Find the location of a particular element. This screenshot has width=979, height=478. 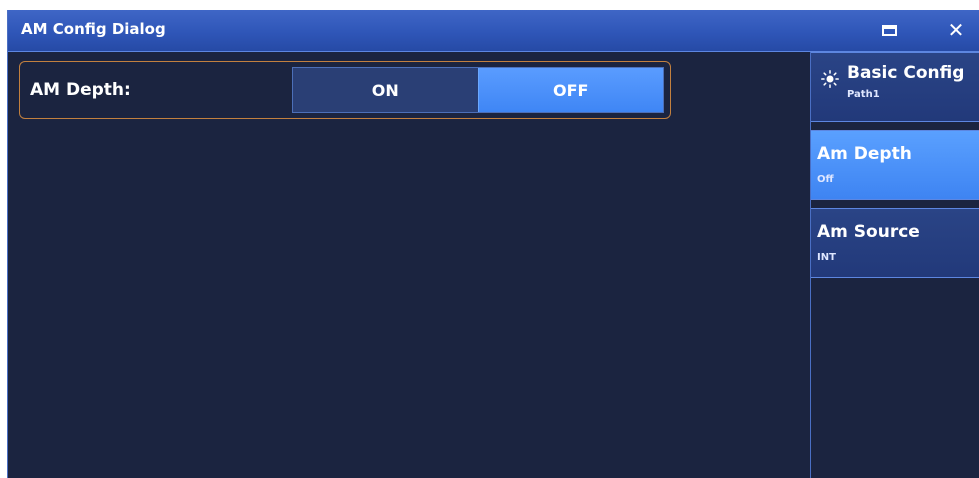

sun-icon is located at coordinates (830, 79).